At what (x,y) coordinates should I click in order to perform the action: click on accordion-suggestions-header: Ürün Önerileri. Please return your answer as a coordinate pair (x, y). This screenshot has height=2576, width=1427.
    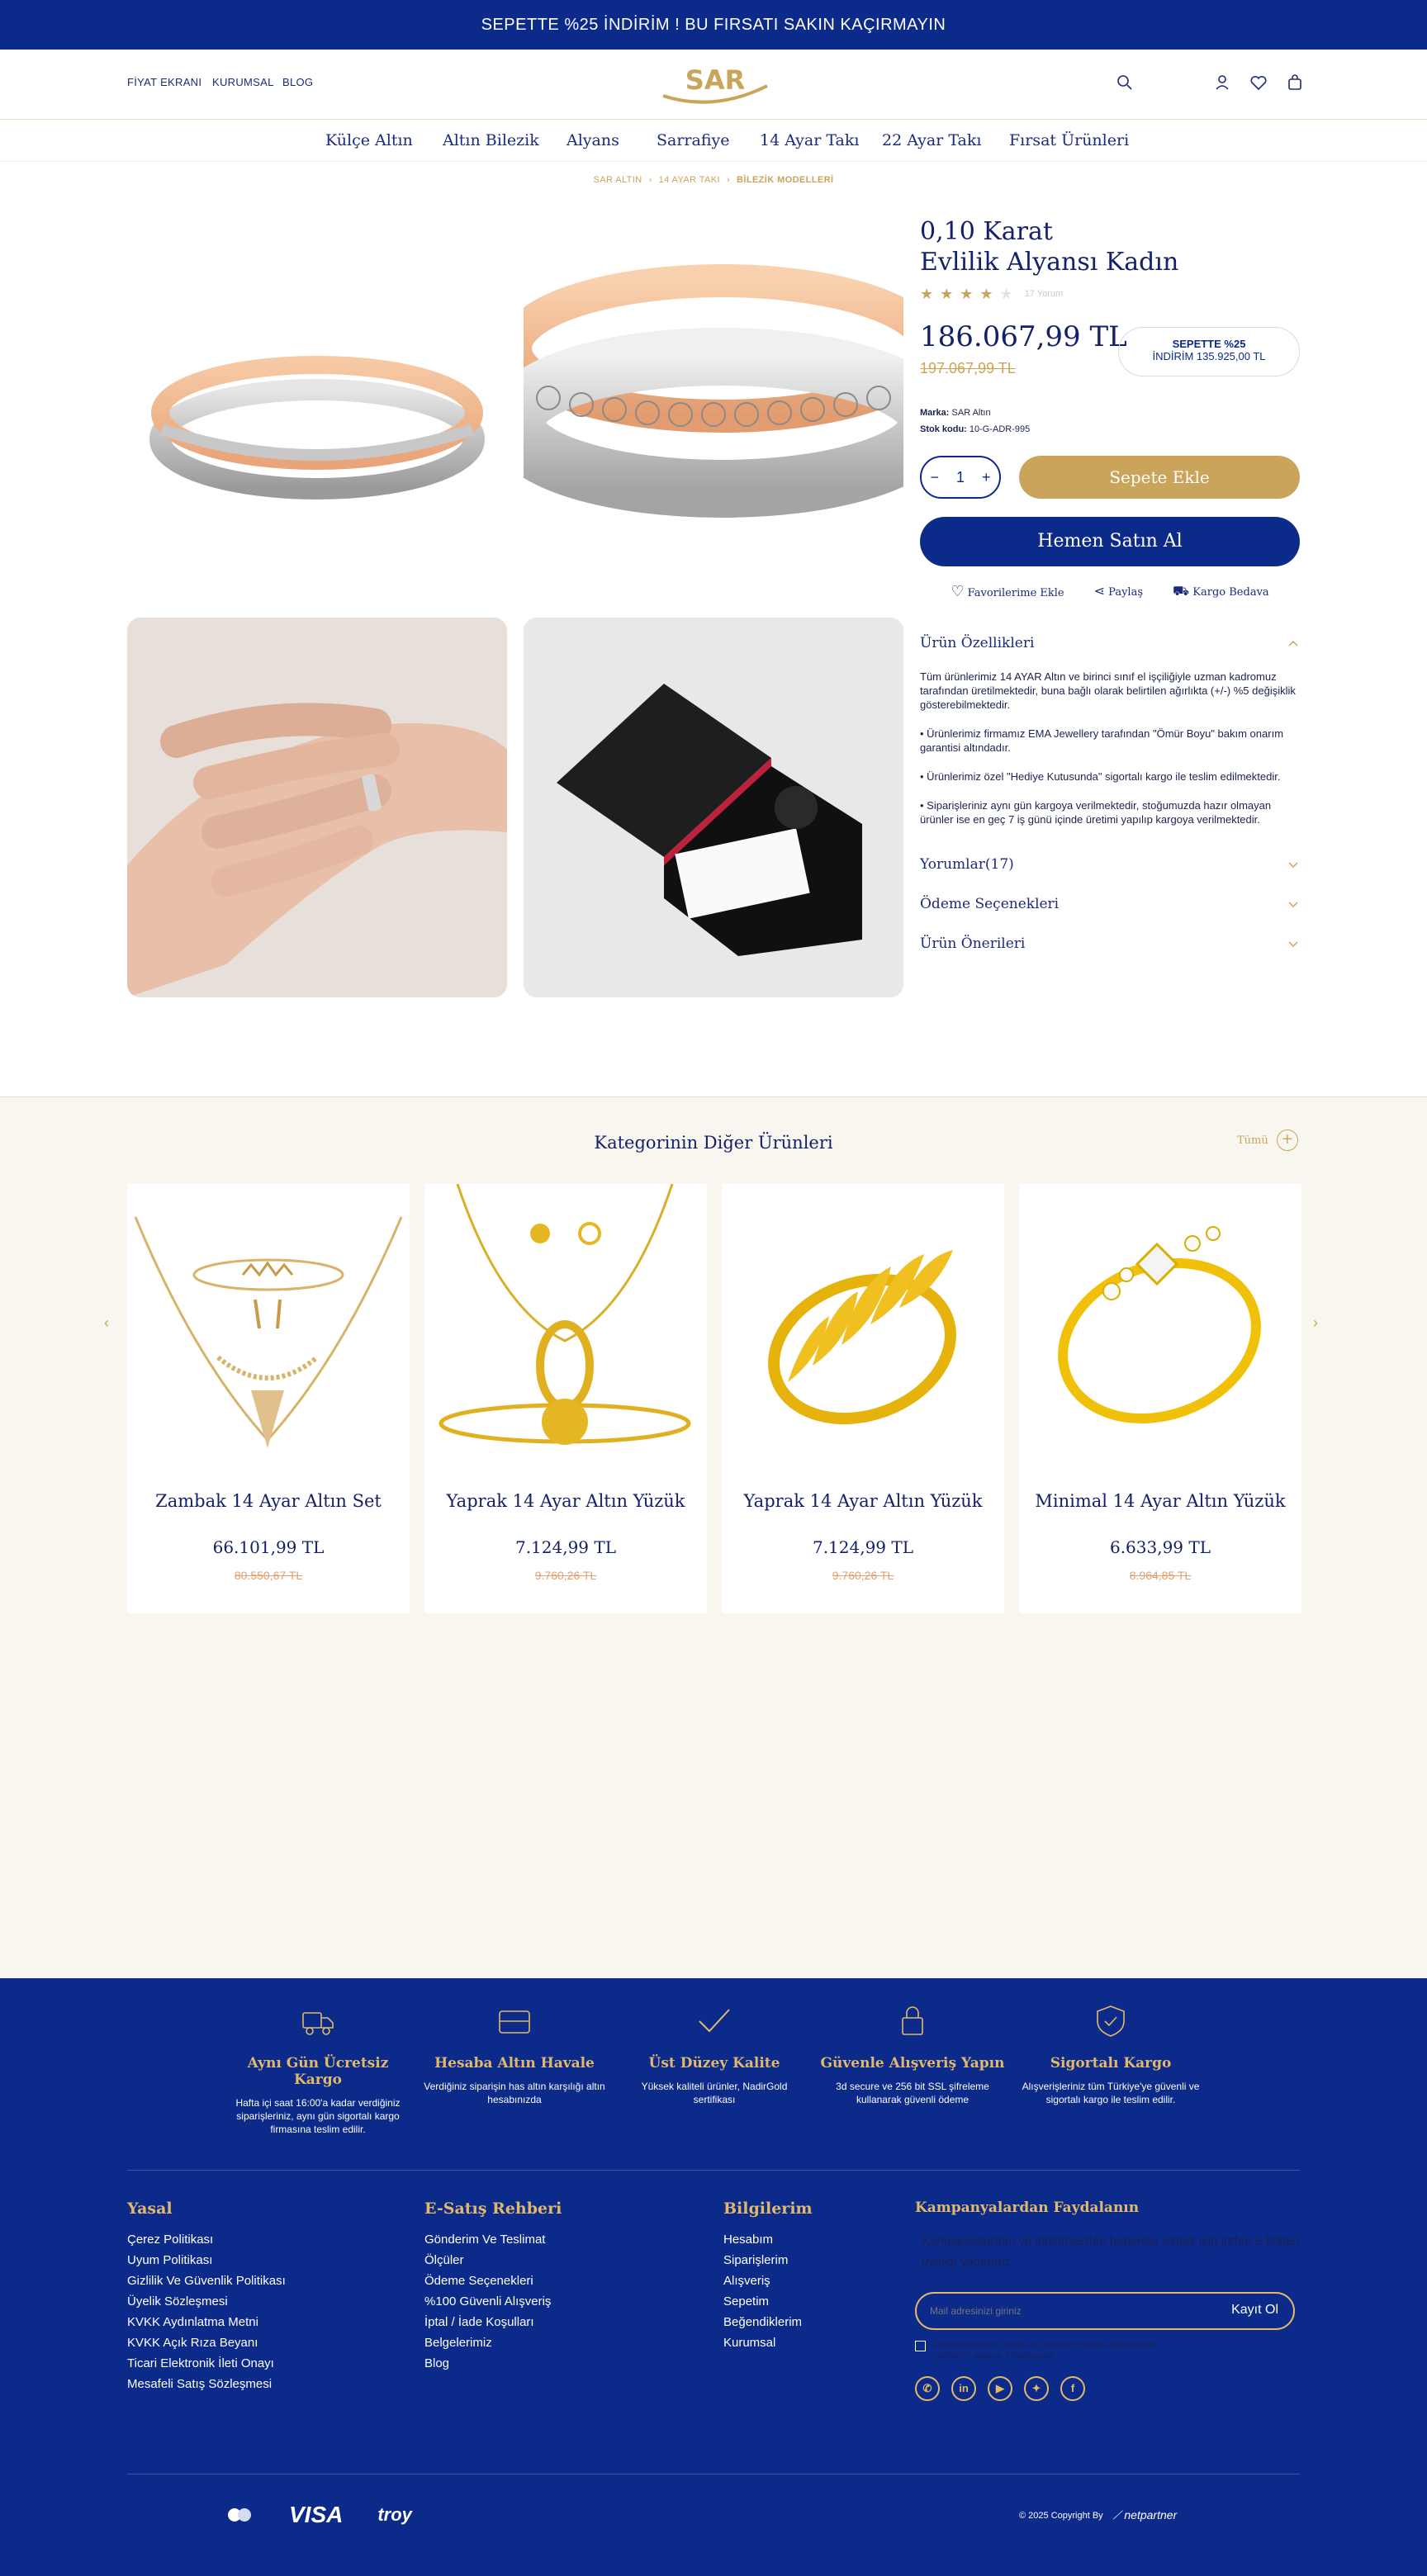
    Looking at the image, I should click on (1110, 943).